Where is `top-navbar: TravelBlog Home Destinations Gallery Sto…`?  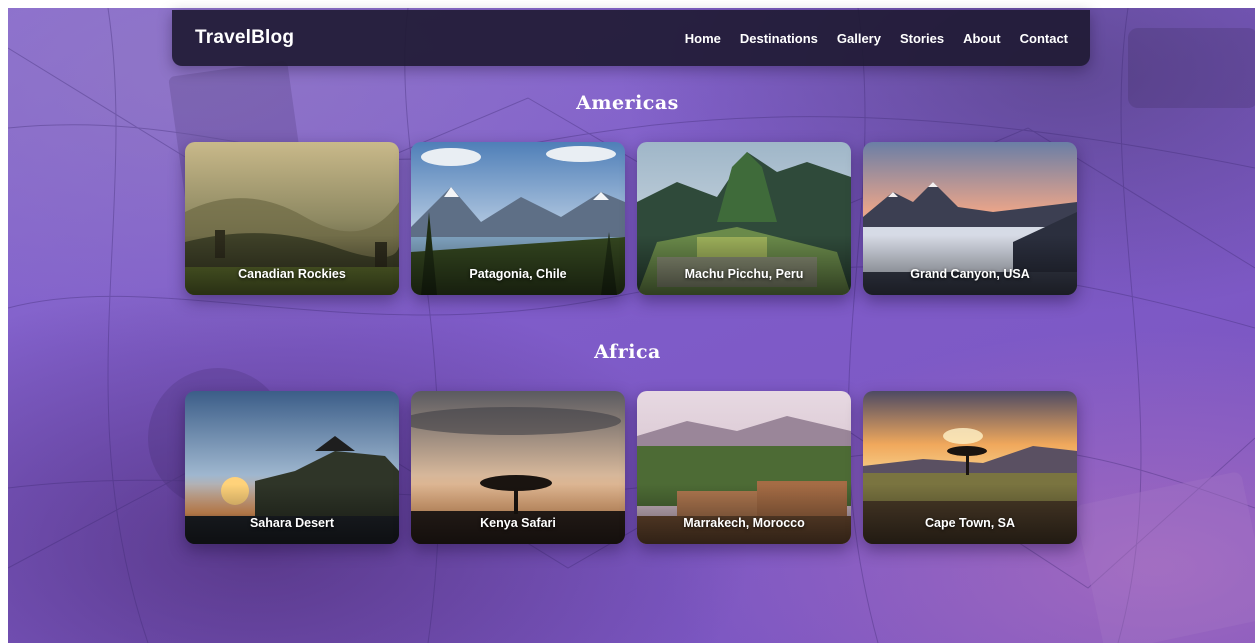
top-navbar: TravelBlog Home Destinations Gallery Sto… is located at coordinates (631, 38).